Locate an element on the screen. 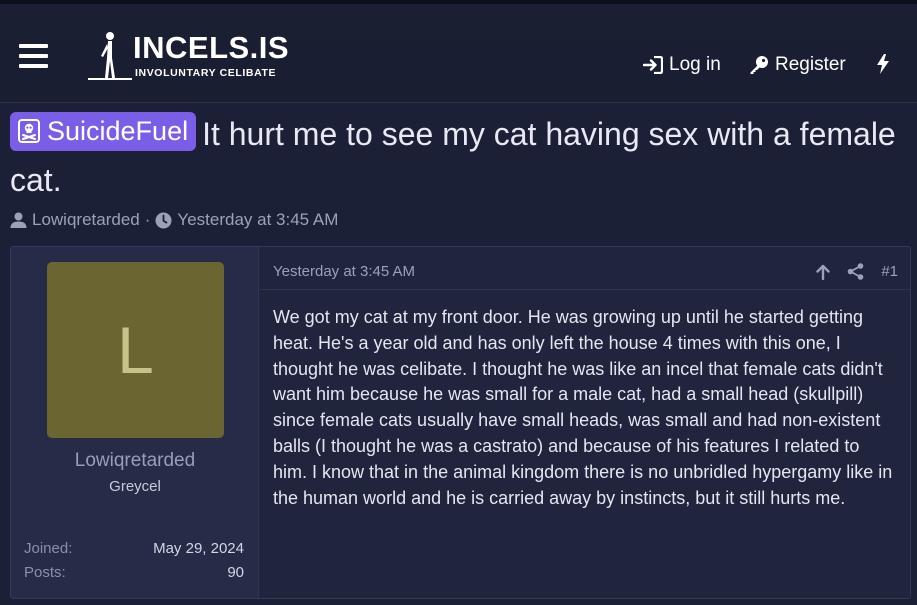  avatar: L is located at coordinates (135, 350).